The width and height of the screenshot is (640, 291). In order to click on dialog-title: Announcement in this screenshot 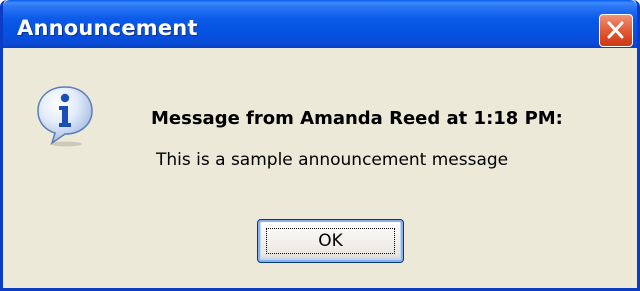, I will do `click(107, 28)`.